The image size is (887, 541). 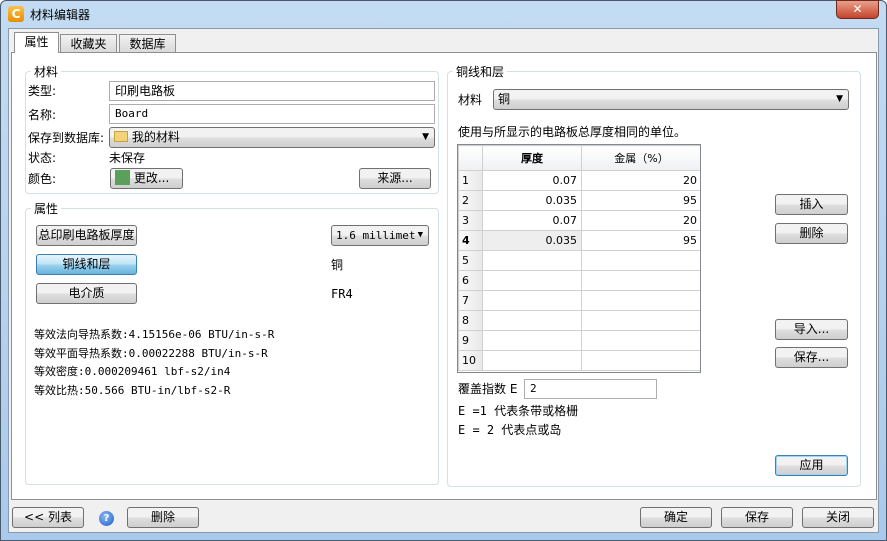 What do you see at coordinates (272, 137) in the screenshot?
I see `save-db-select: 我的材料 ▼` at bounding box center [272, 137].